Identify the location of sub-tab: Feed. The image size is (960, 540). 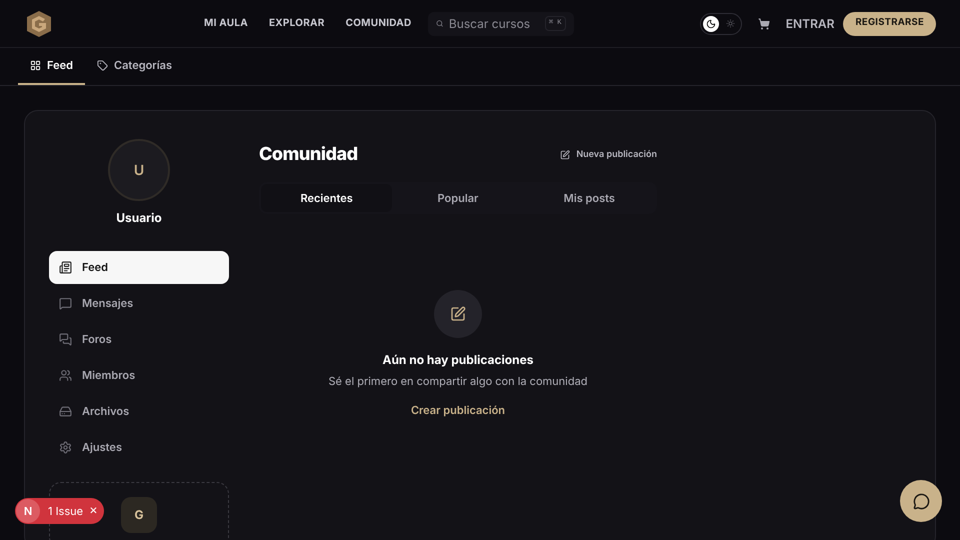
(51, 66).